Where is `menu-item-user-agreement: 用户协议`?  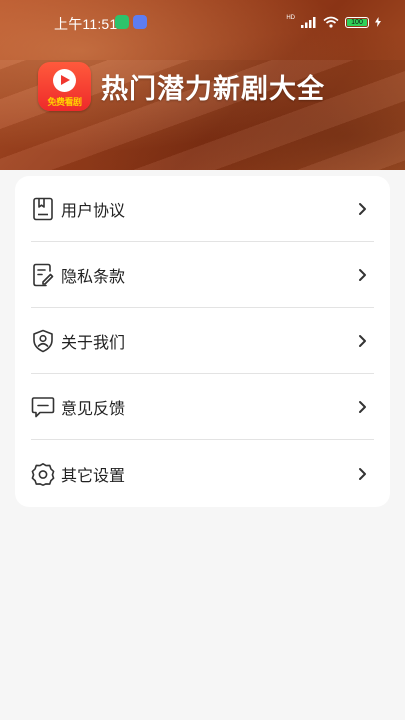 menu-item-user-agreement: 用户协议 is located at coordinates (202, 209).